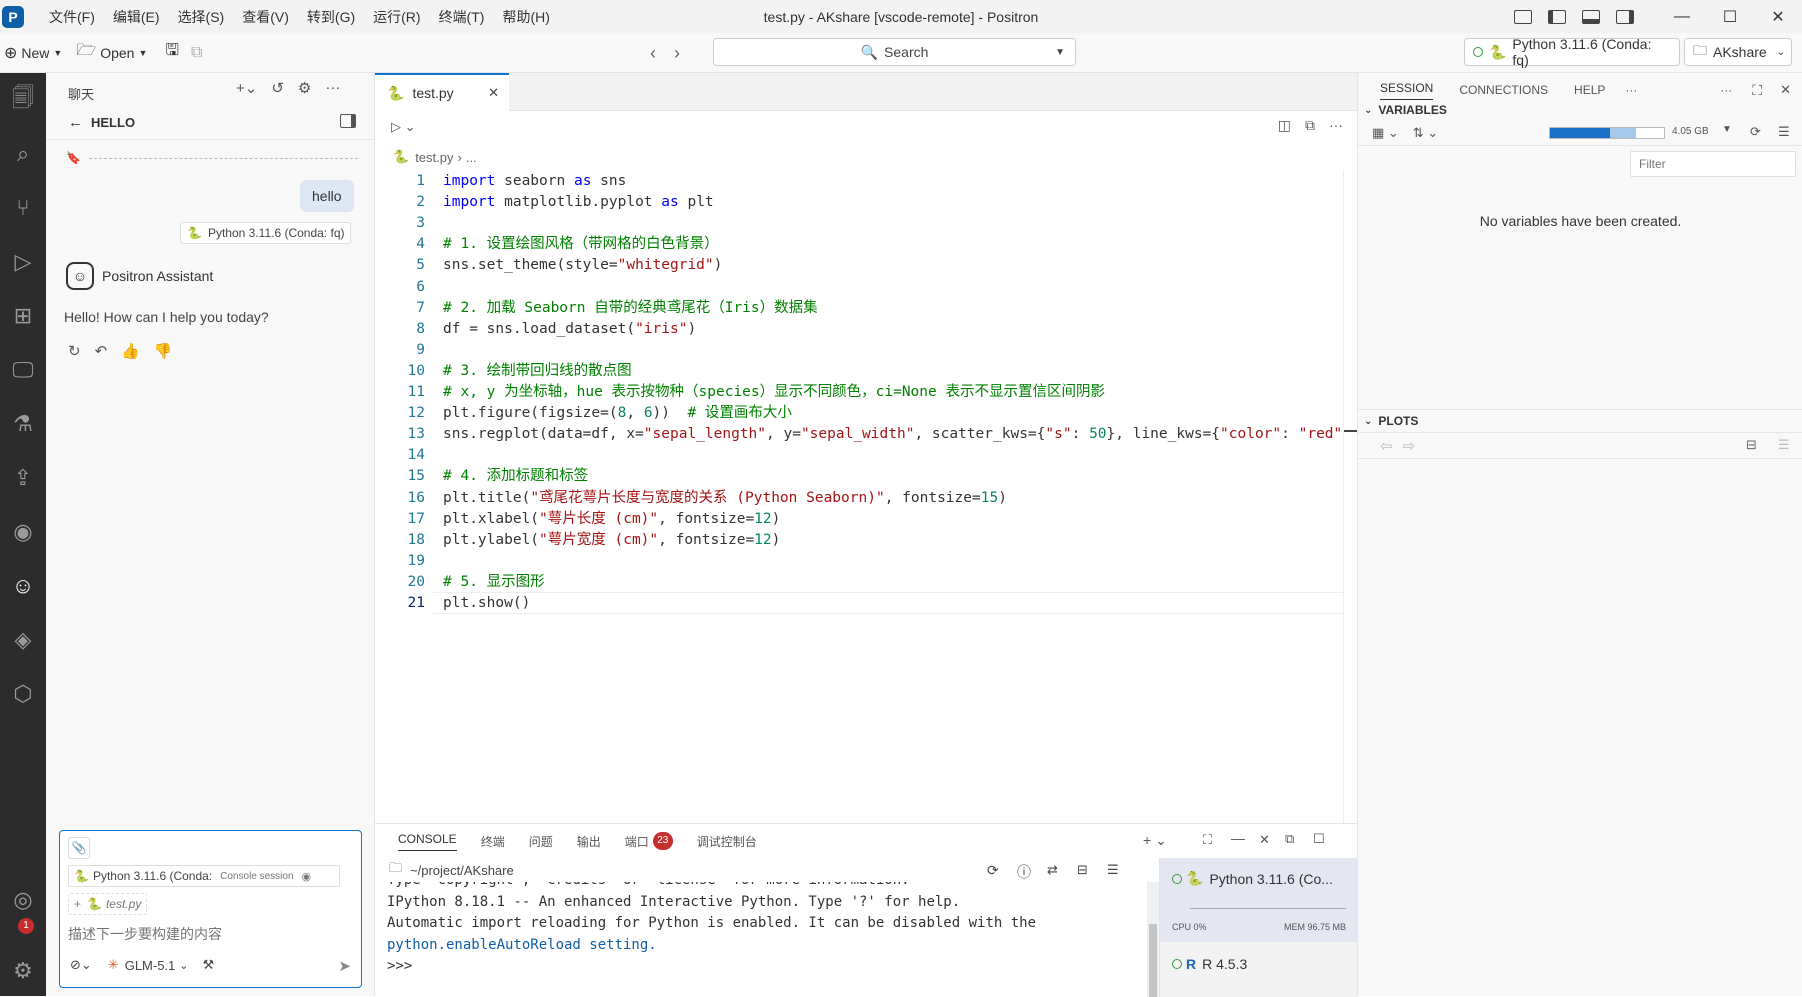  Describe the element at coordinates (1113, 870) in the screenshot. I see `clear-console-icon: ☰` at that location.